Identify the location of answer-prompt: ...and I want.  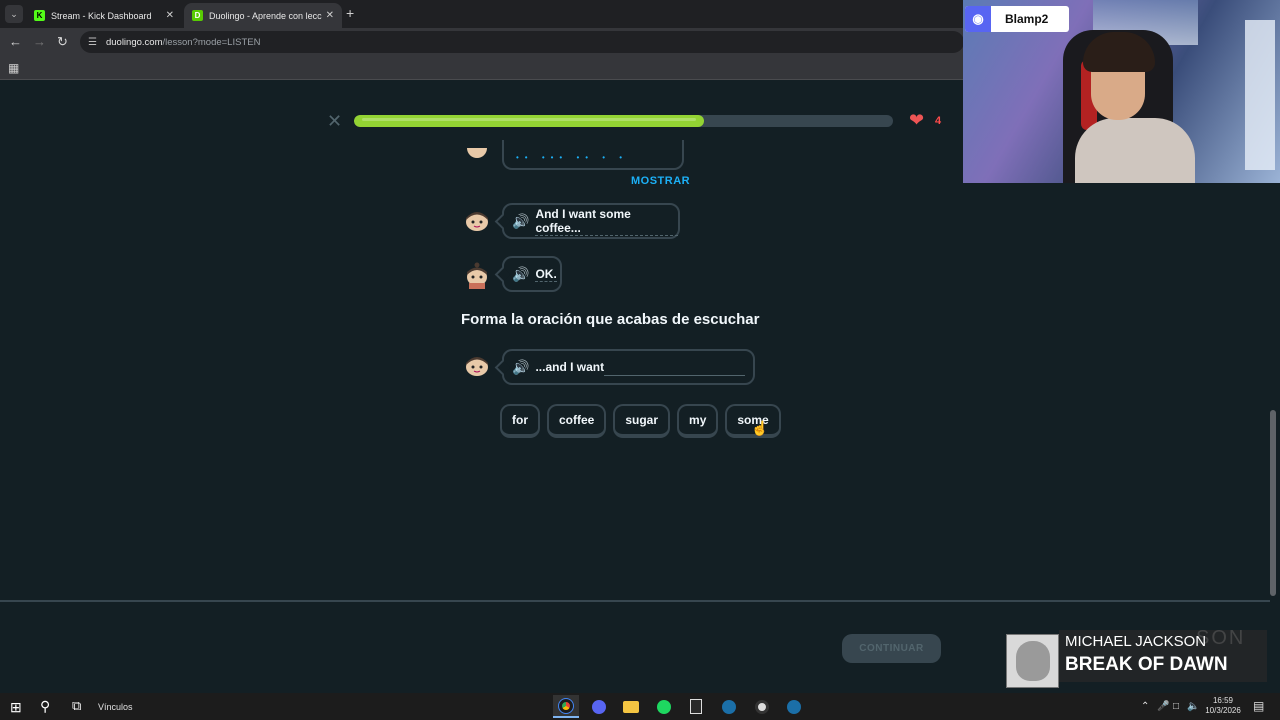
(570, 367).